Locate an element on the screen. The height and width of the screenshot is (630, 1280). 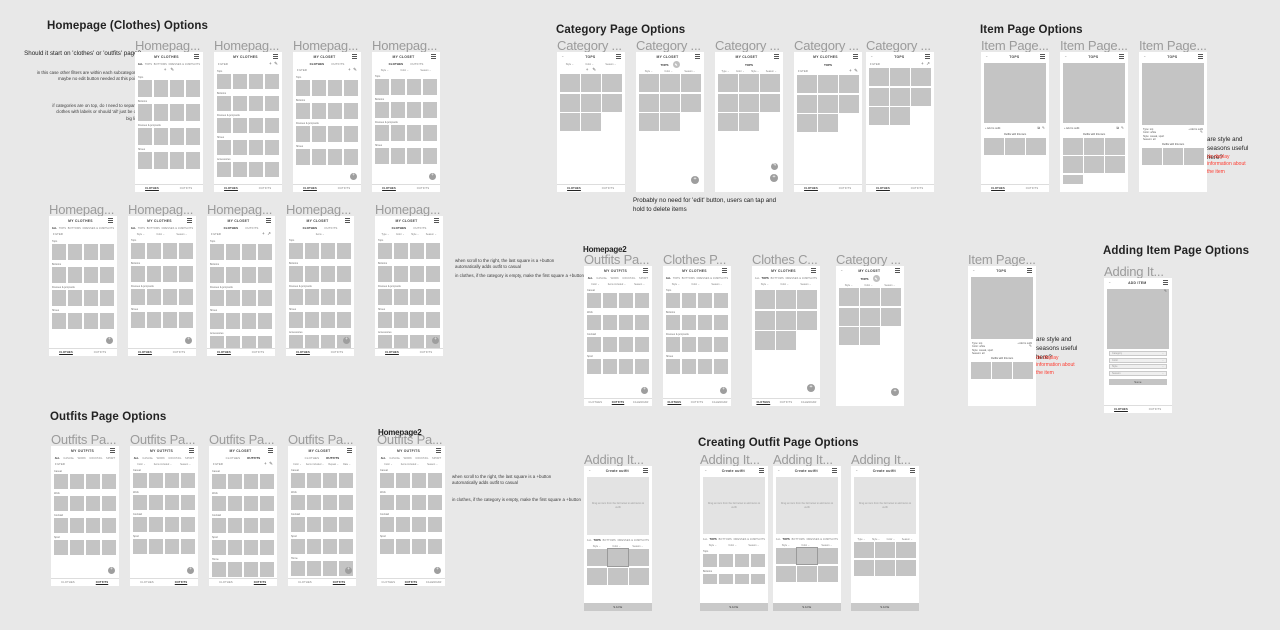
tab-dresses-jumpsuits: DRESSES & JUMPSUITS is located at coordinates (801, 278).